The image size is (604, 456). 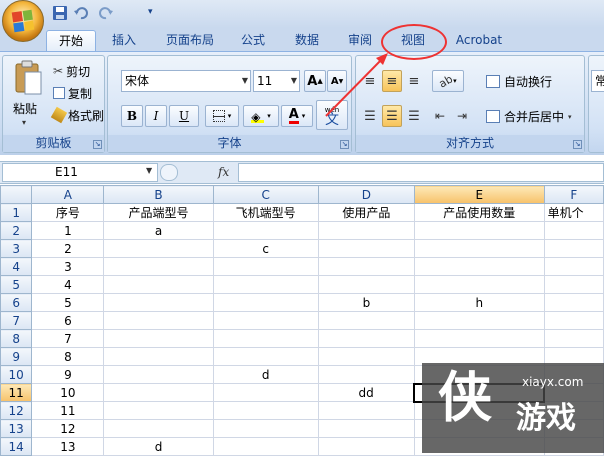 I want to click on cell-c3: c, so click(x=265, y=248).